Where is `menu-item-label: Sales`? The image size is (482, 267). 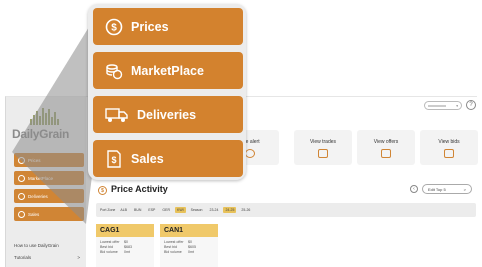 menu-item-label: Sales is located at coordinates (147, 158).